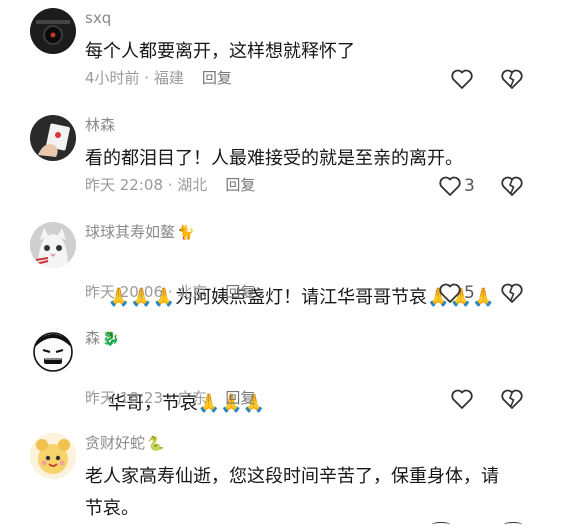  I want to click on username-badge: 🐉, so click(111, 339).